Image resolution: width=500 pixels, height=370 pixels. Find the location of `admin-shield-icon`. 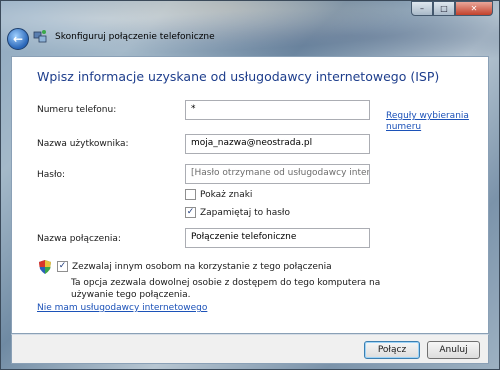

admin-shield-icon is located at coordinates (45, 267).